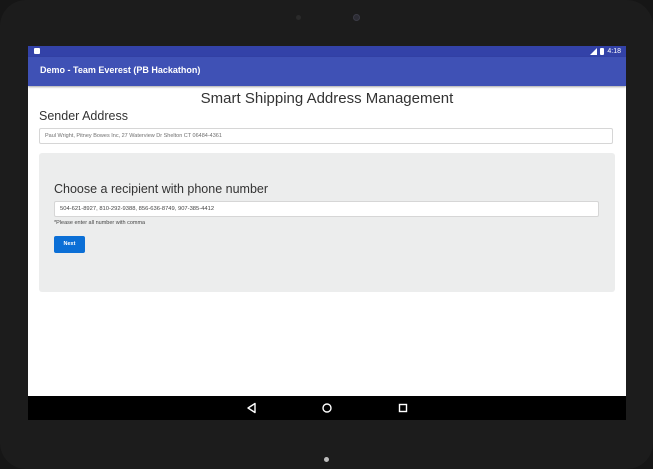 The height and width of the screenshot is (469, 653). Describe the element at coordinates (37, 51) in the screenshot. I see `notification-icon` at that location.